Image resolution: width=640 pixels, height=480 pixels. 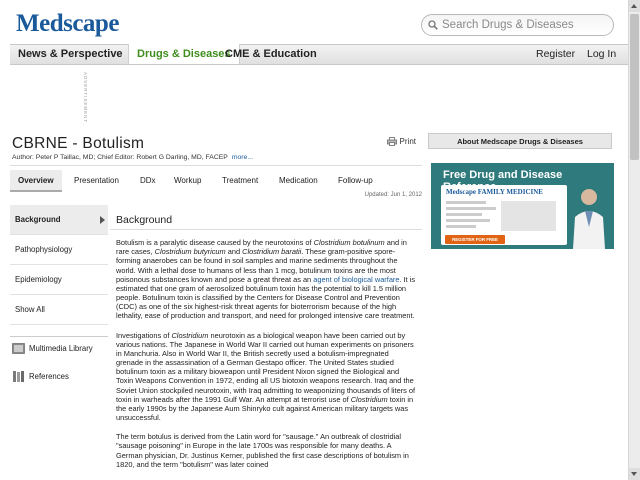 I want to click on multimedia-label: Multimedia Library, so click(x=61, y=348).